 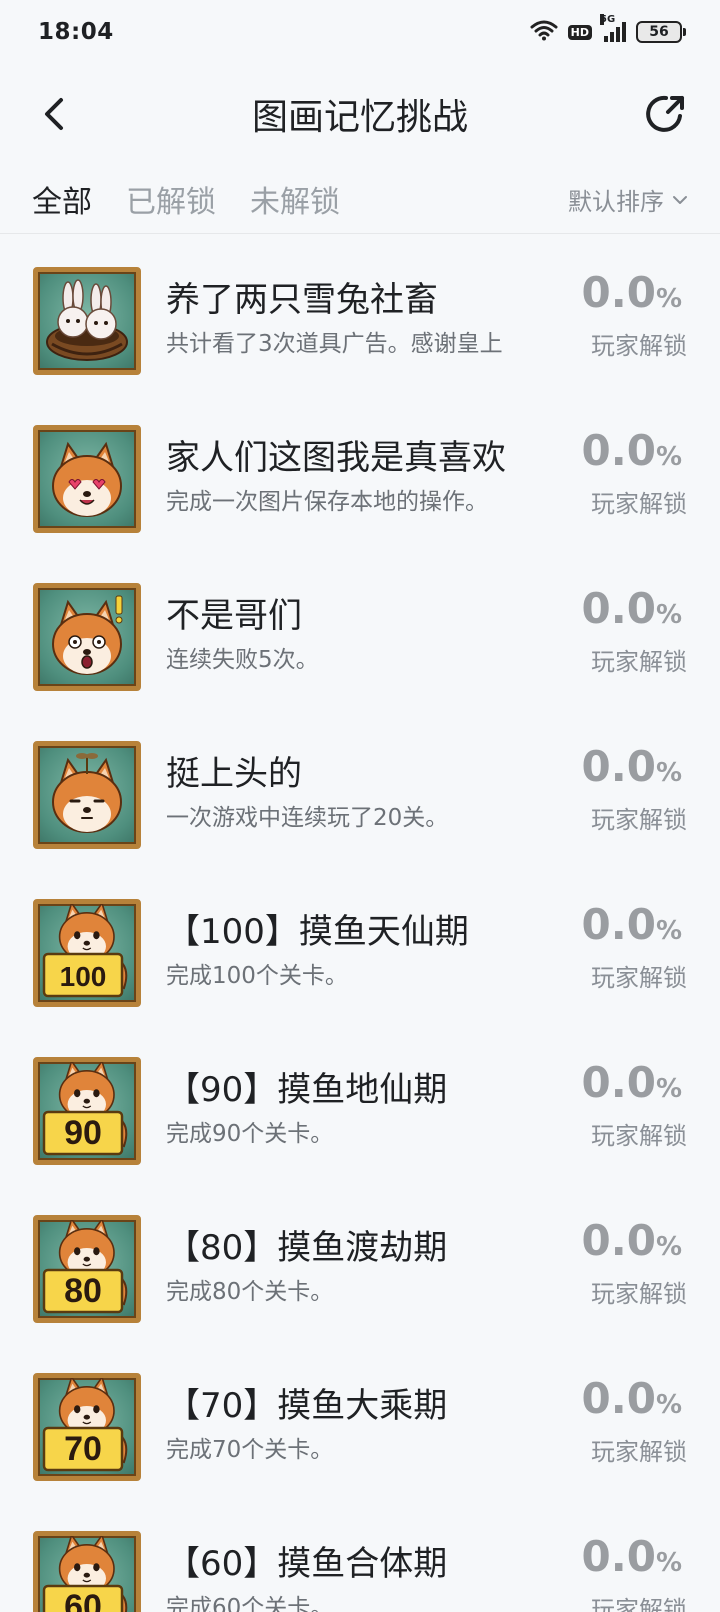 What do you see at coordinates (257, 976) in the screenshot?
I see `achievement-description: 完成100个关卡。` at bounding box center [257, 976].